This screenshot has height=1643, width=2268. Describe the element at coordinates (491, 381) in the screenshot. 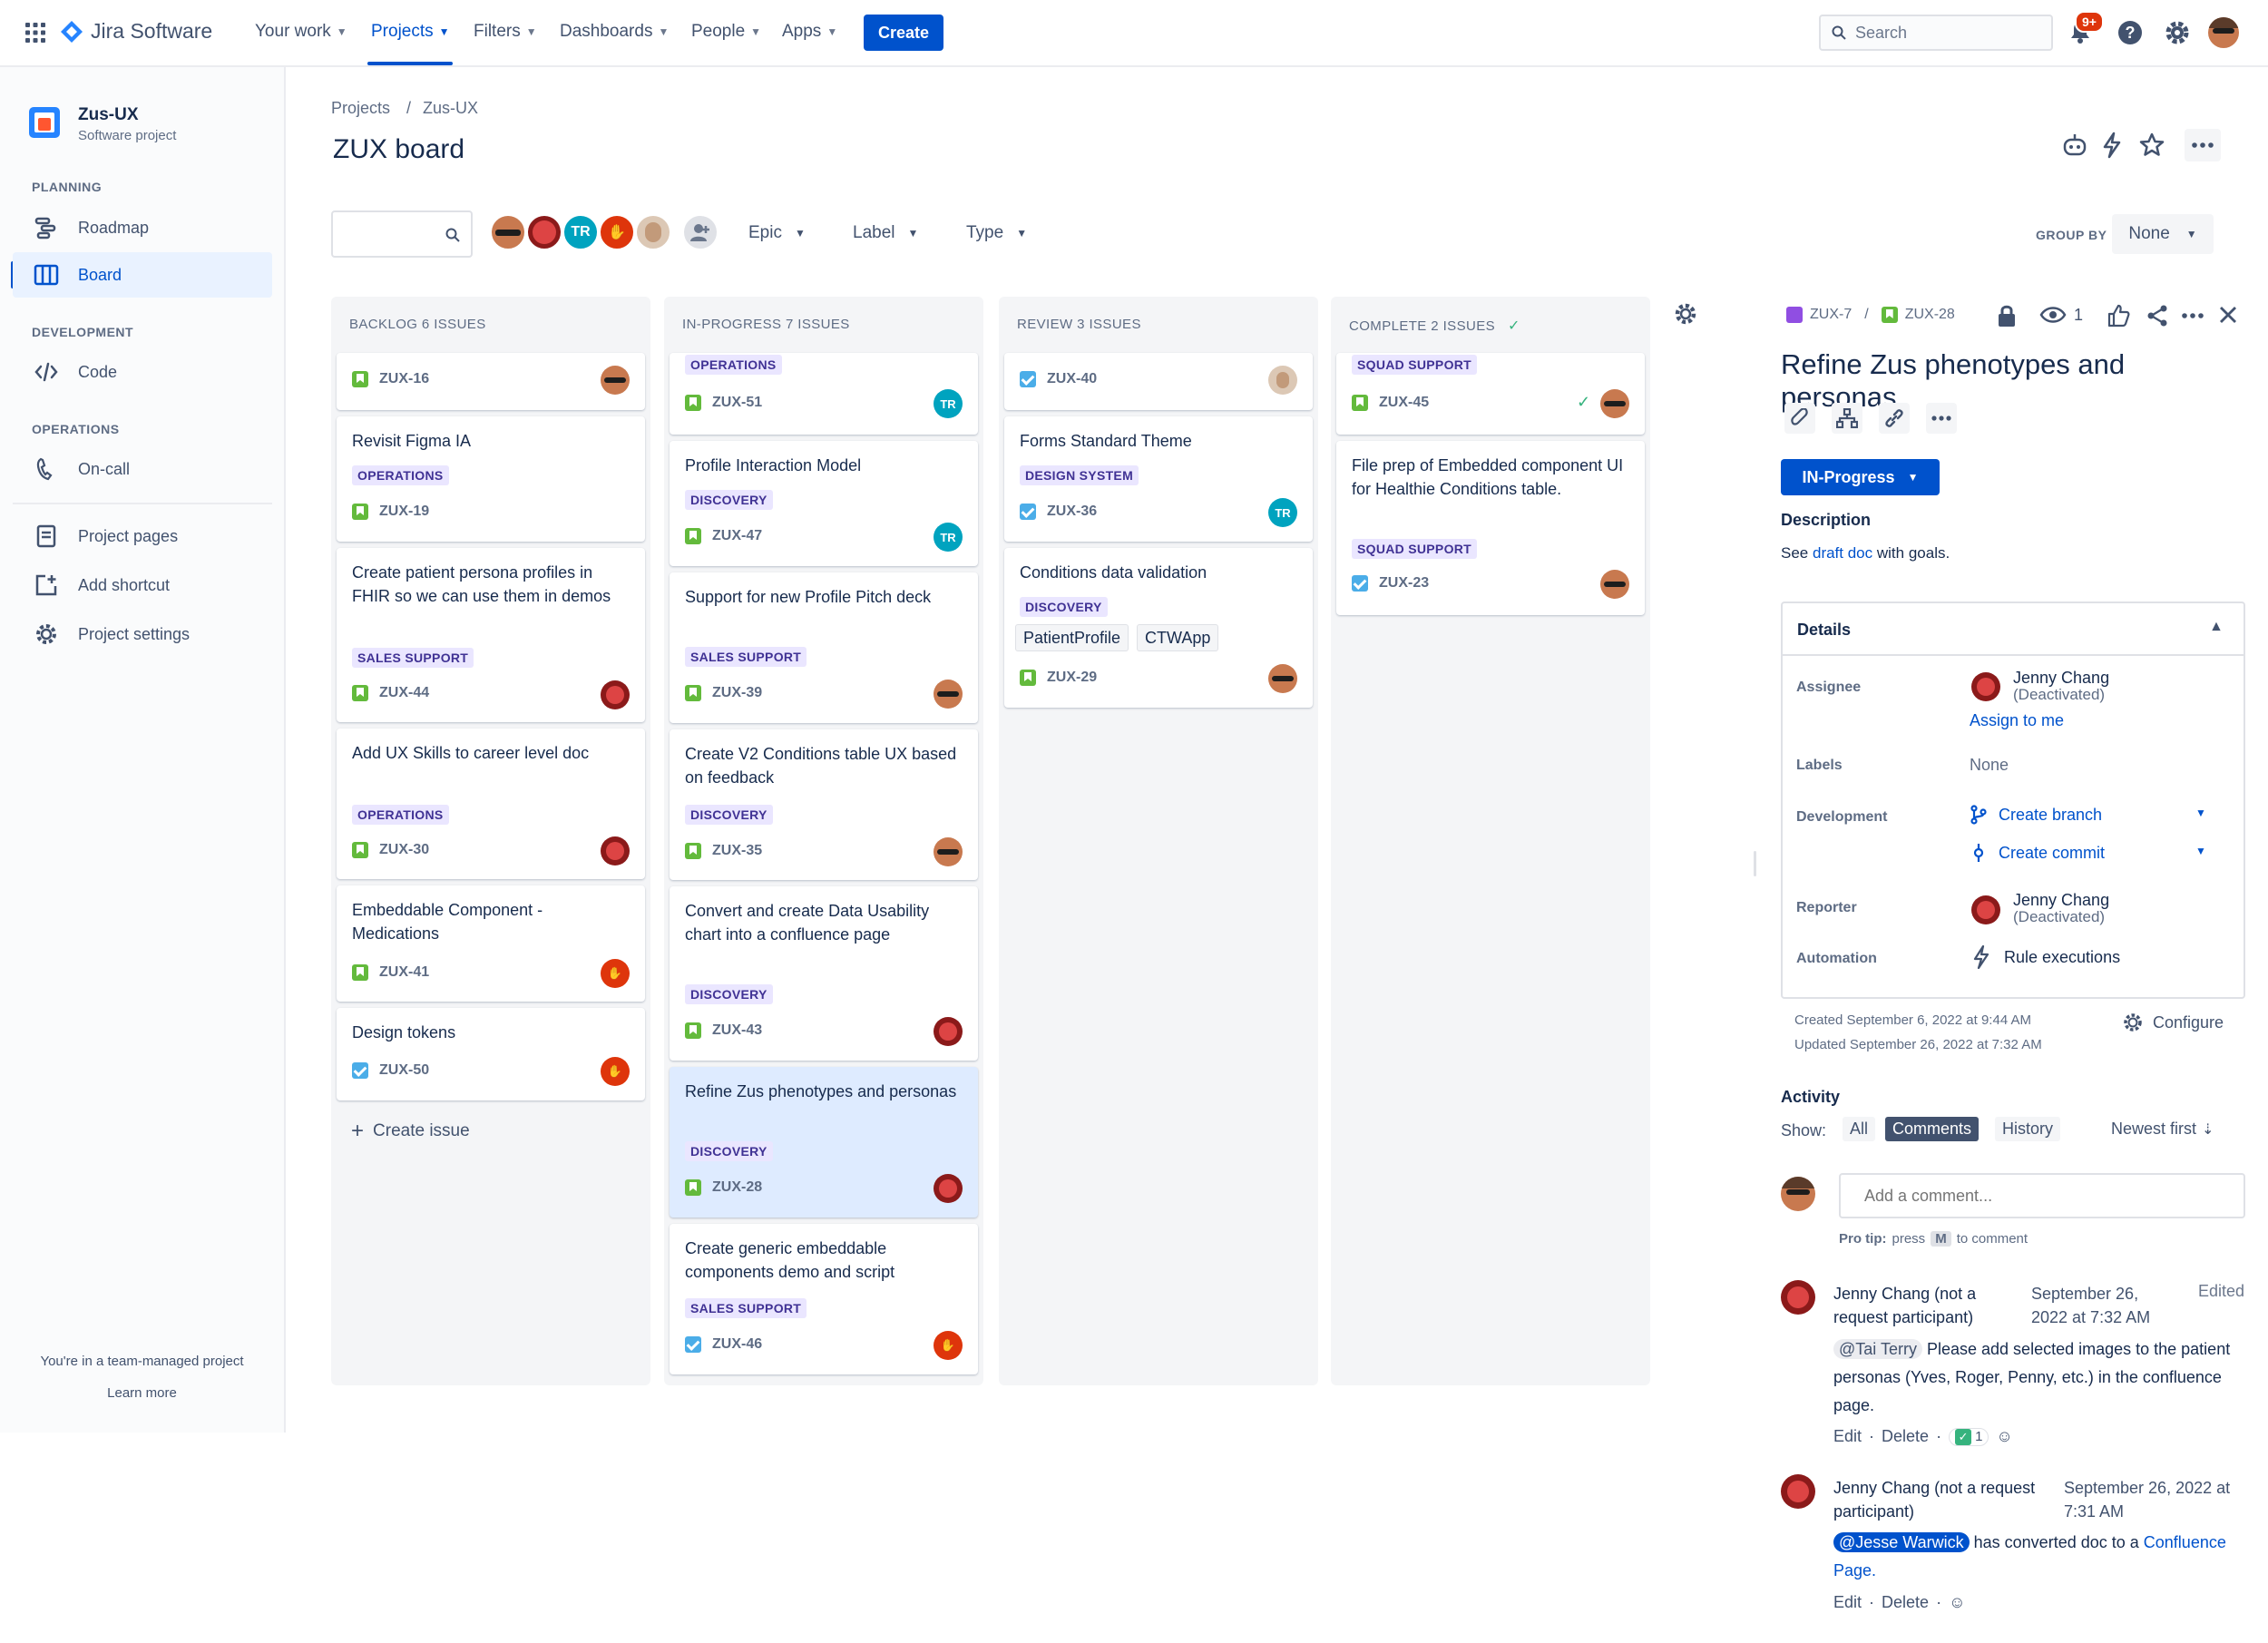

I see `card-zux-16: ZUX-16` at that location.